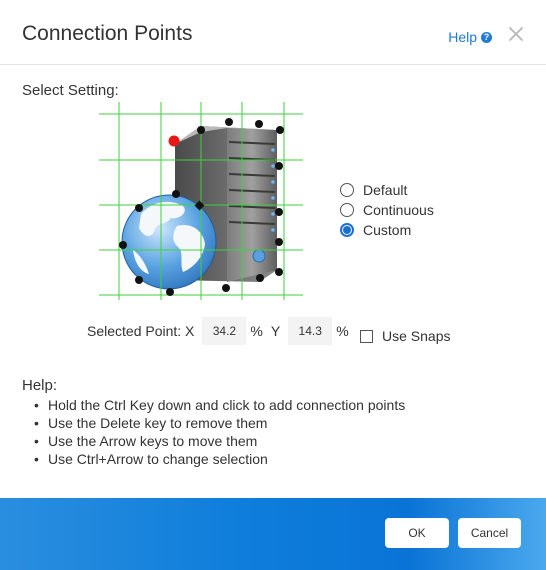  What do you see at coordinates (462, 37) in the screenshot?
I see `help-link-label: Help` at bounding box center [462, 37].